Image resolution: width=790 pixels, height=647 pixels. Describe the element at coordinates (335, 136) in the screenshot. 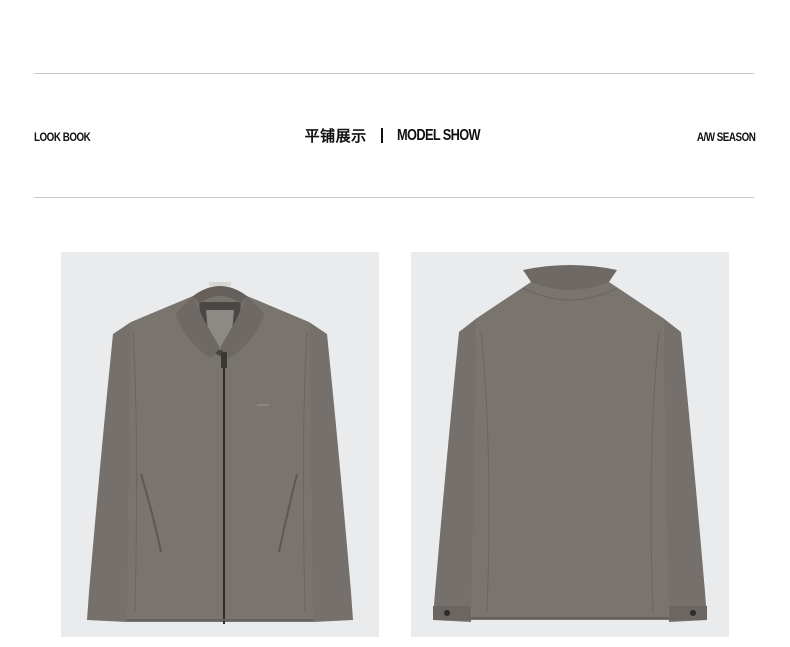

I see `title-chinese: 平铺展示` at that location.